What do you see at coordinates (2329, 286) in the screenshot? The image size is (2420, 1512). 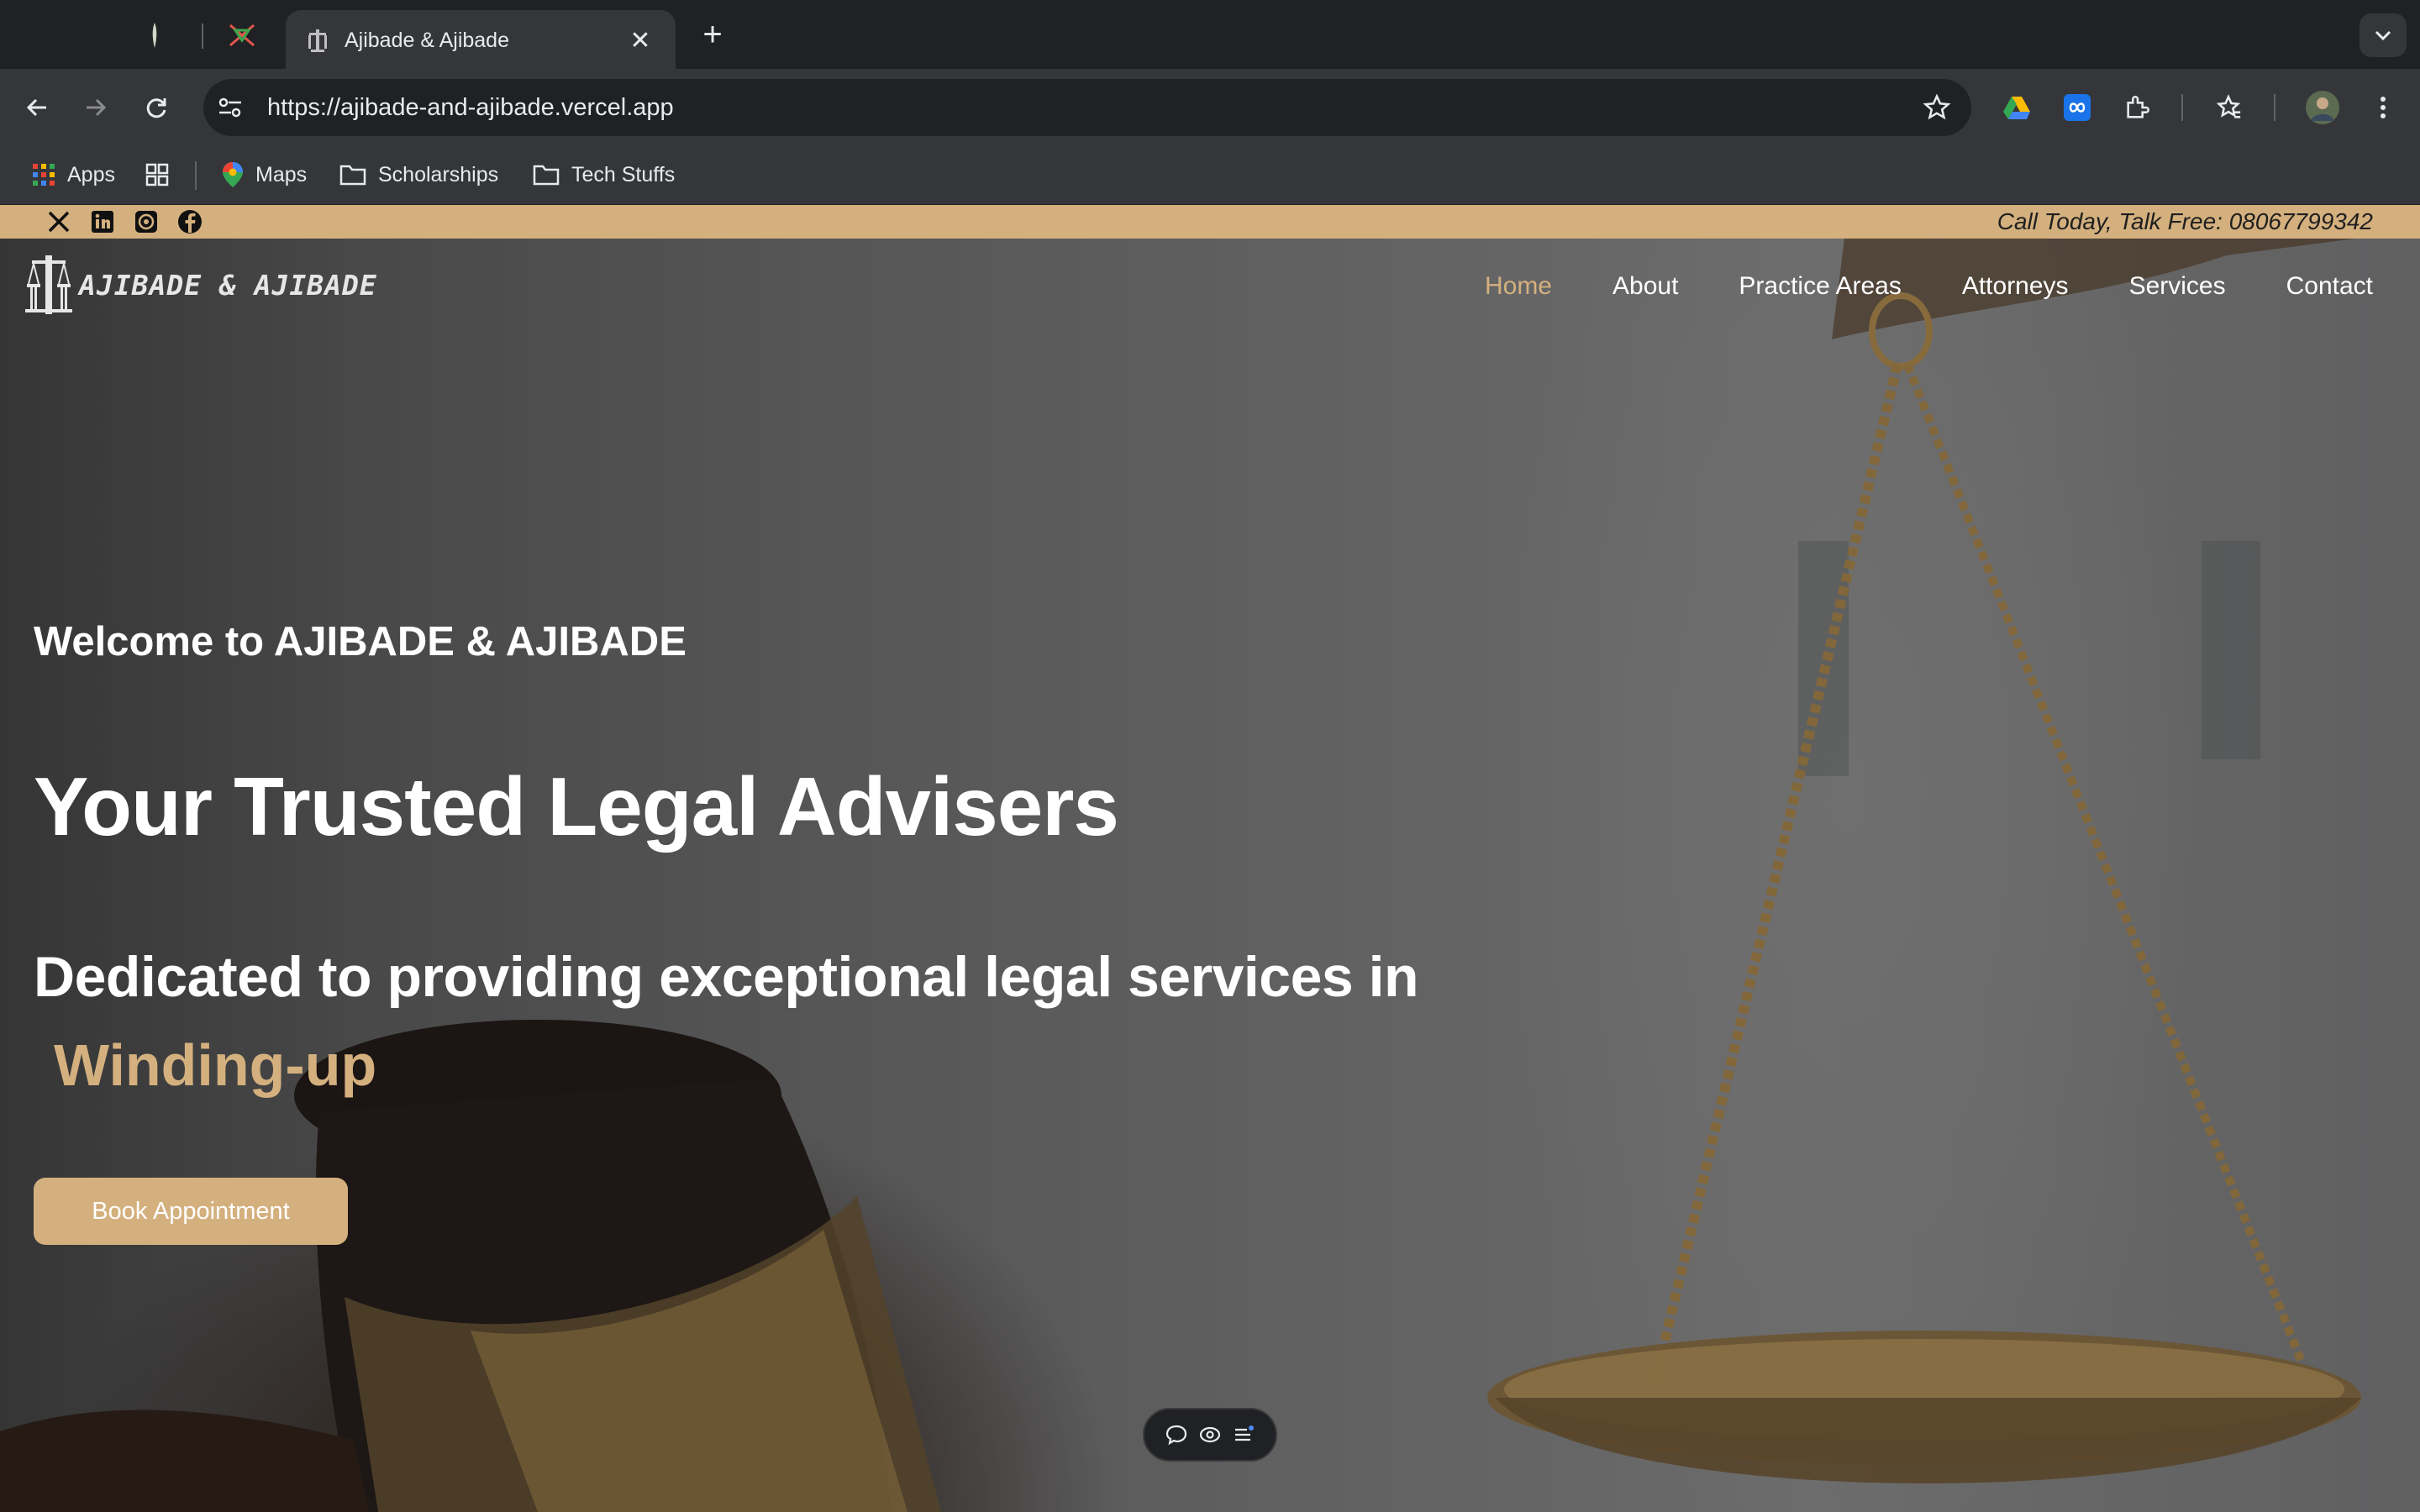 I see `nav-contact: Contact` at bounding box center [2329, 286].